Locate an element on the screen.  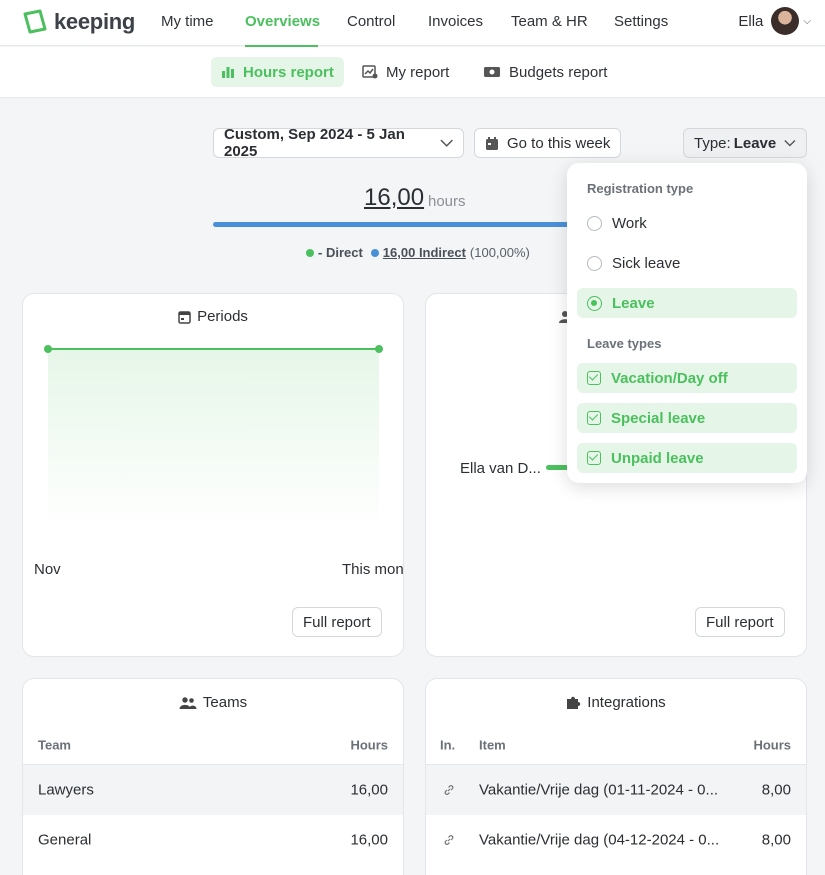
x-tick-start: Nov is located at coordinates (47, 569).